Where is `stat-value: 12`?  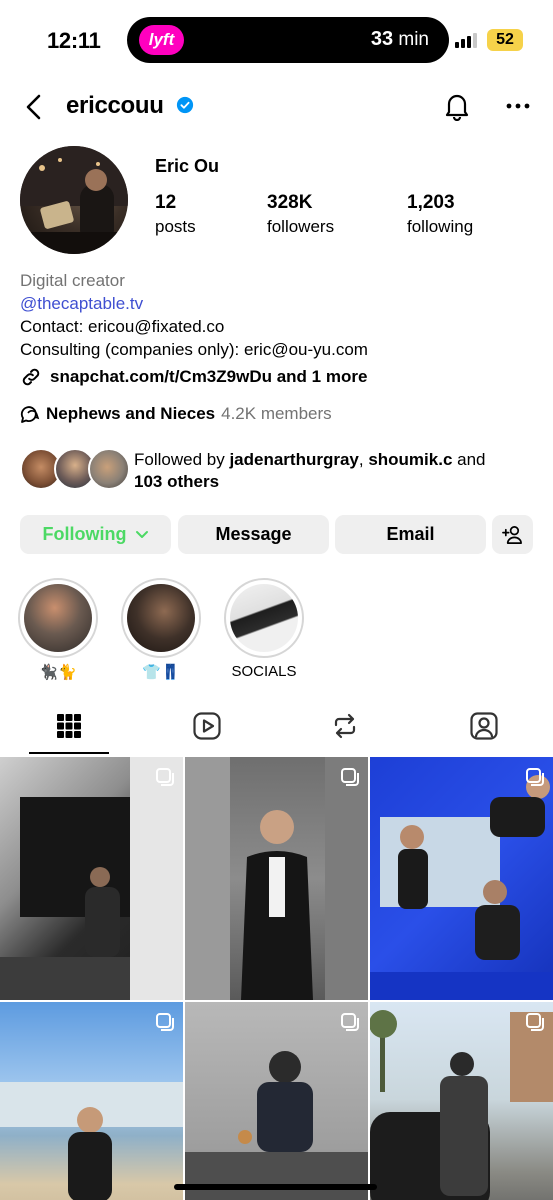 stat-value: 12 is located at coordinates (166, 202).